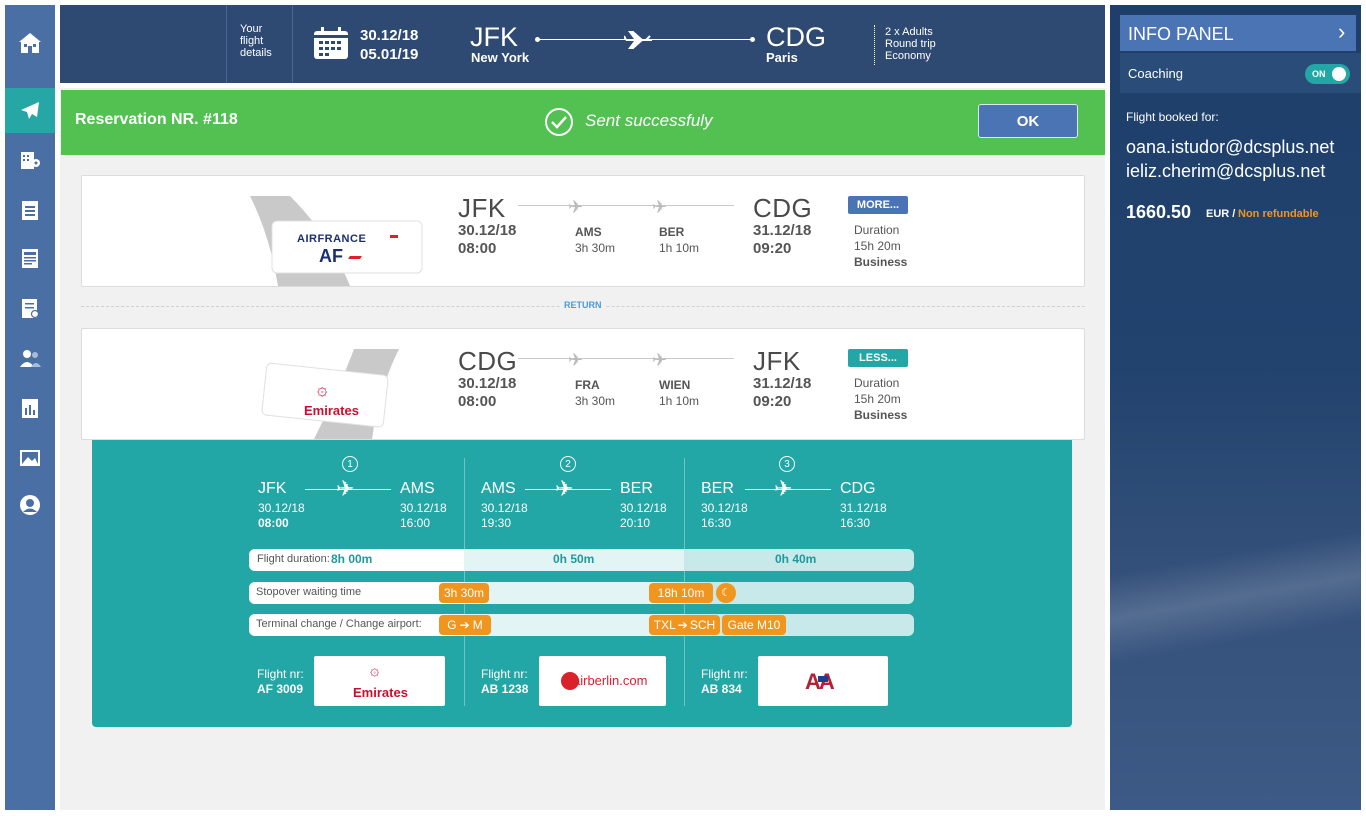  Describe the element at coordinates (272, 488) in the screenshot. I see `segment-origin: JFK` at that location.